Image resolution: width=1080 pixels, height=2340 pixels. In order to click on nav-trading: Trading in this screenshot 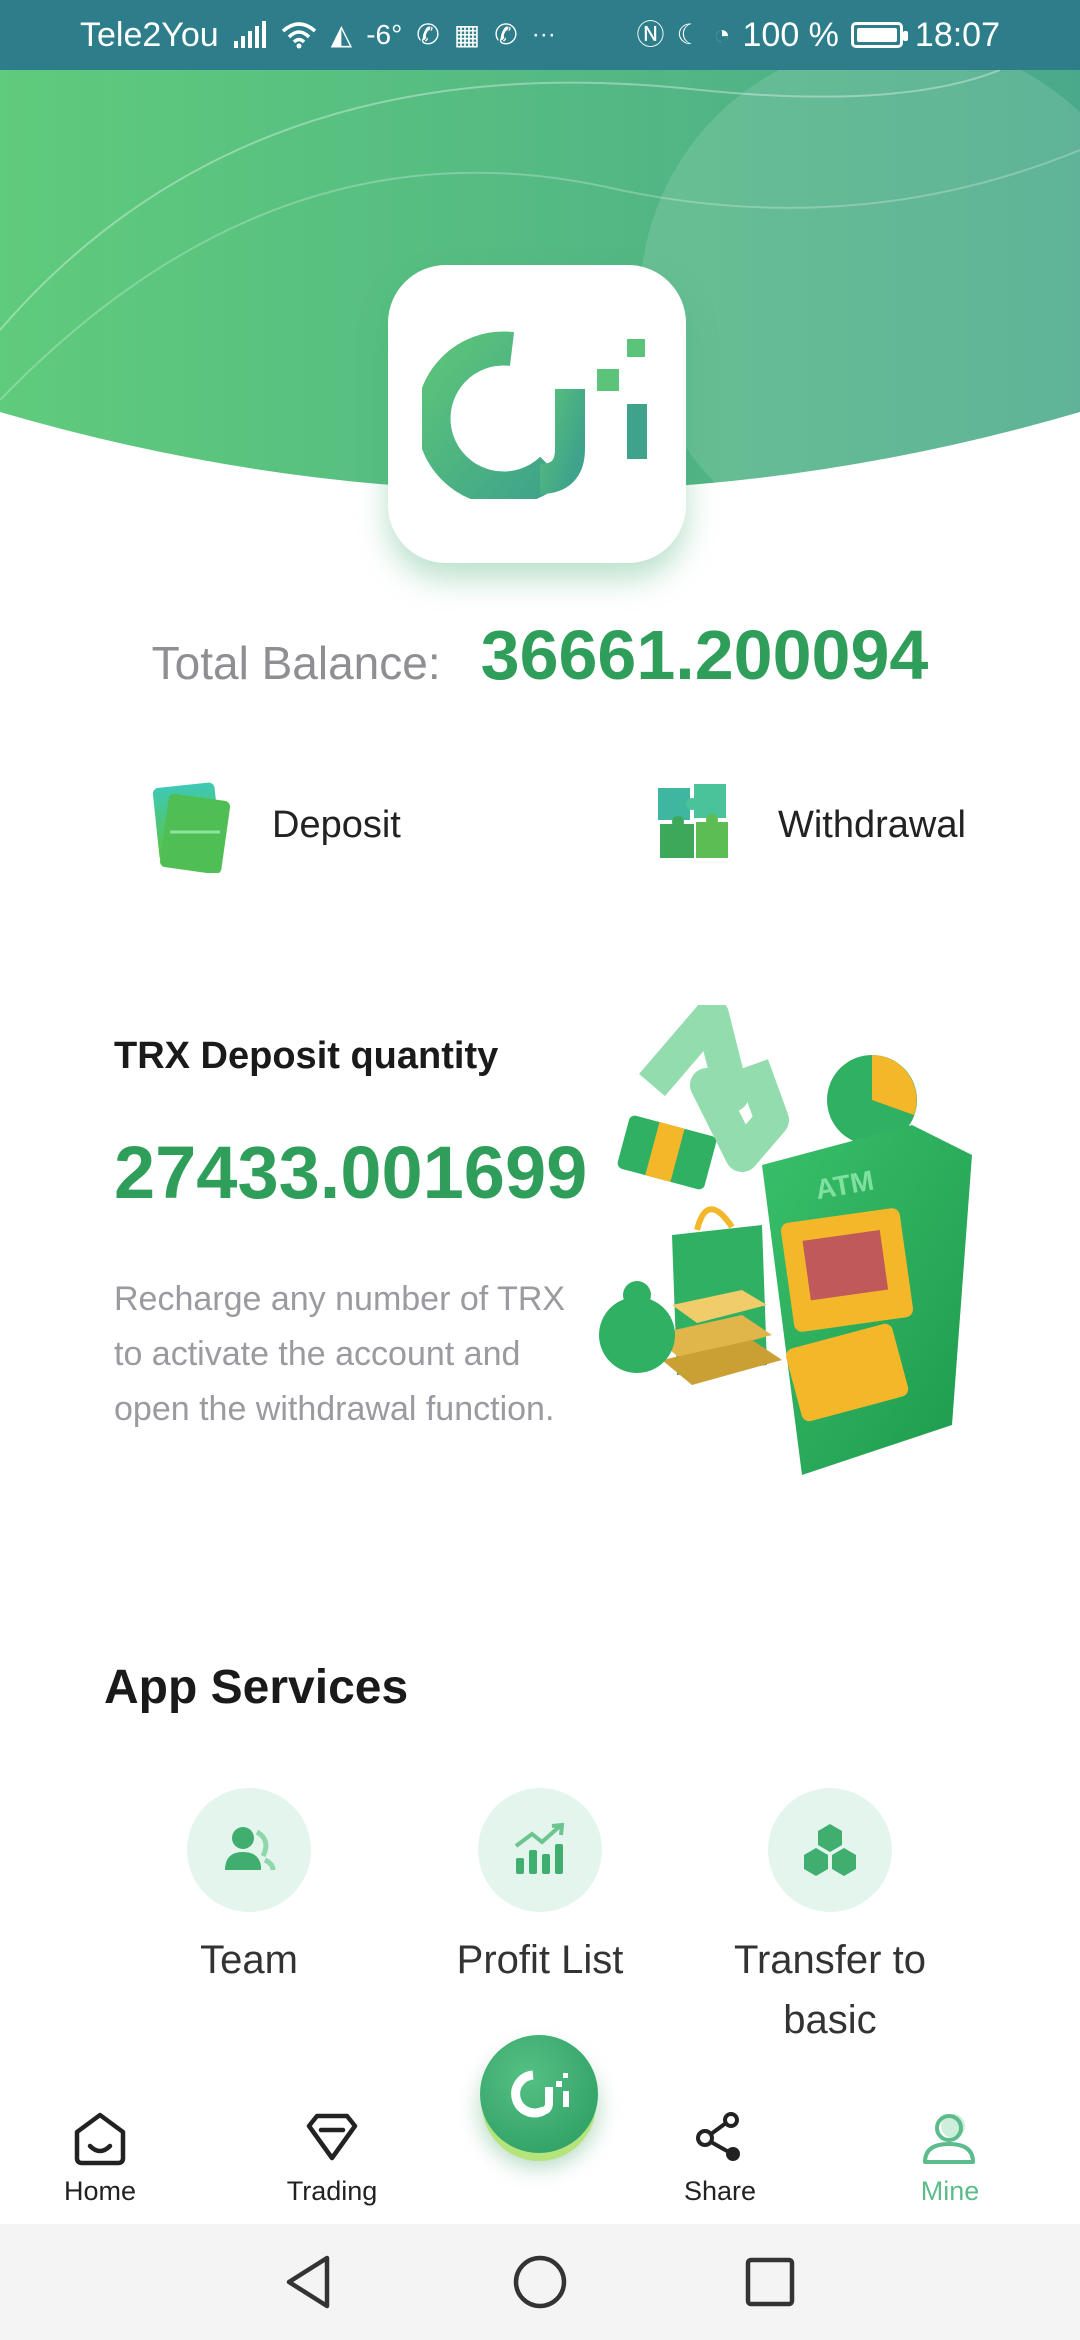, I will do `click(332, 2158)`.